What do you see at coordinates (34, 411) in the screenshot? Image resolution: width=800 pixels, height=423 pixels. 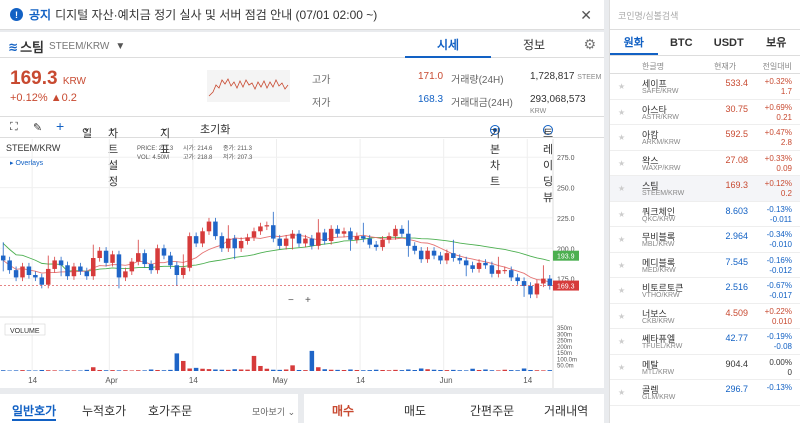 I see `tab-orderbook: 일반호가` at bounding box center [34, 411].